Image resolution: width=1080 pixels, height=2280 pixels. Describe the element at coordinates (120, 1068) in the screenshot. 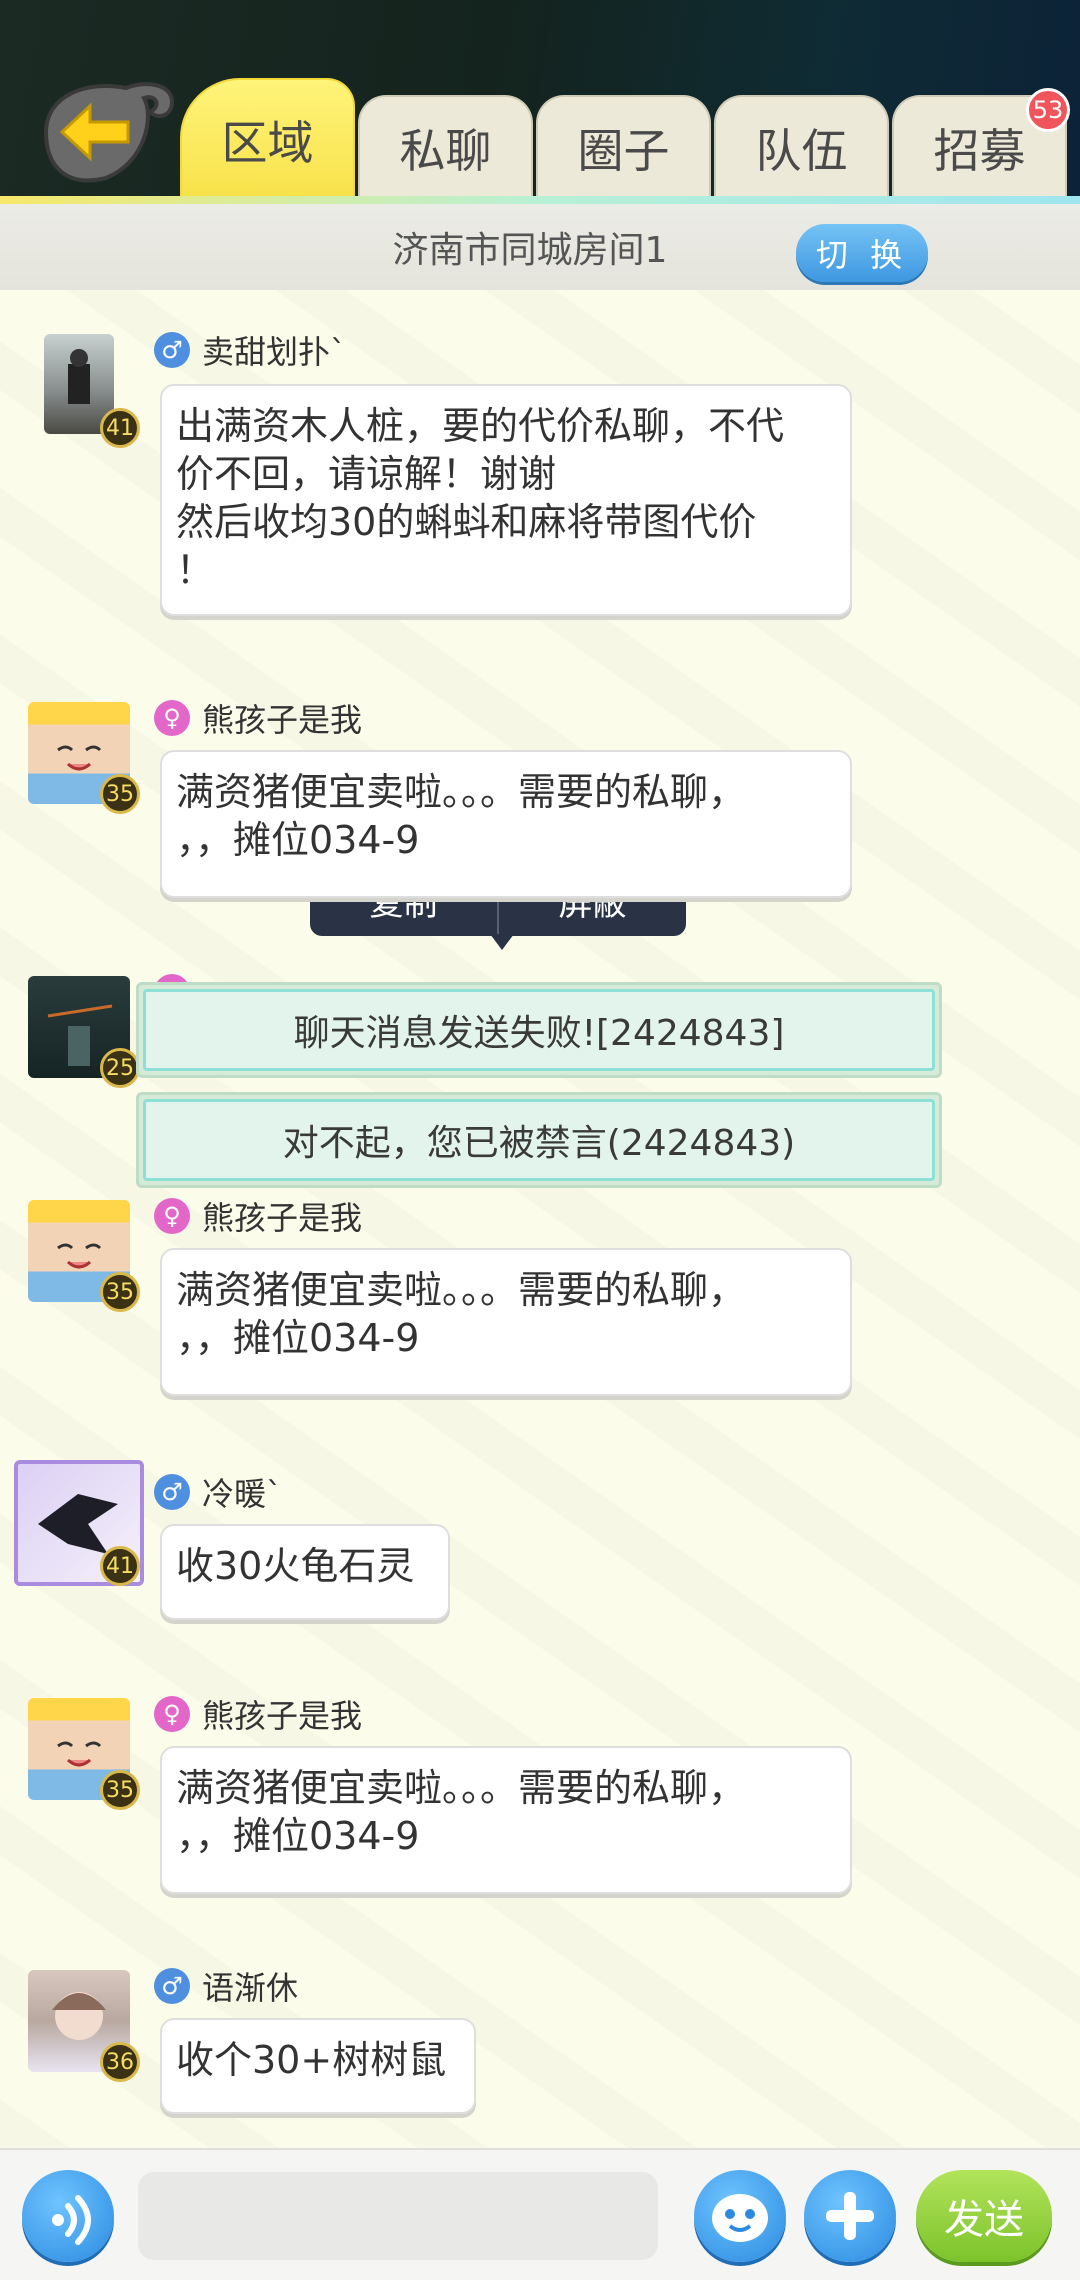

I see `level-badge: 25` at that location.